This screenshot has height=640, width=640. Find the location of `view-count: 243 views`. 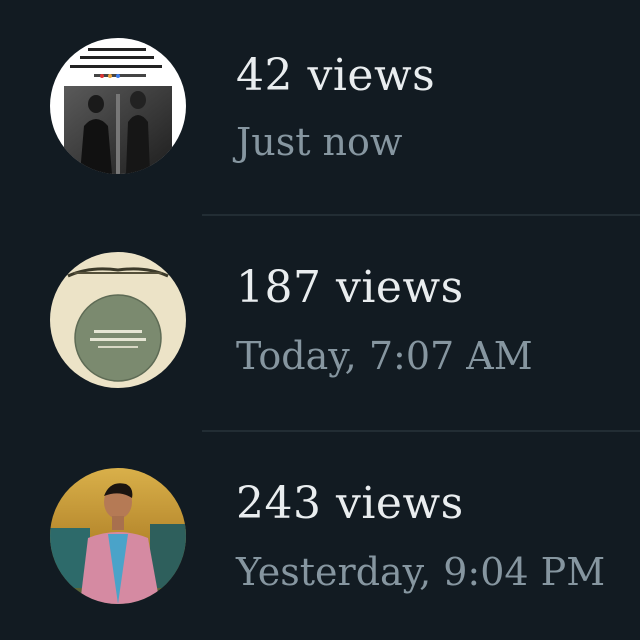

view-count: 243 views is located at coordinates (350, 503).